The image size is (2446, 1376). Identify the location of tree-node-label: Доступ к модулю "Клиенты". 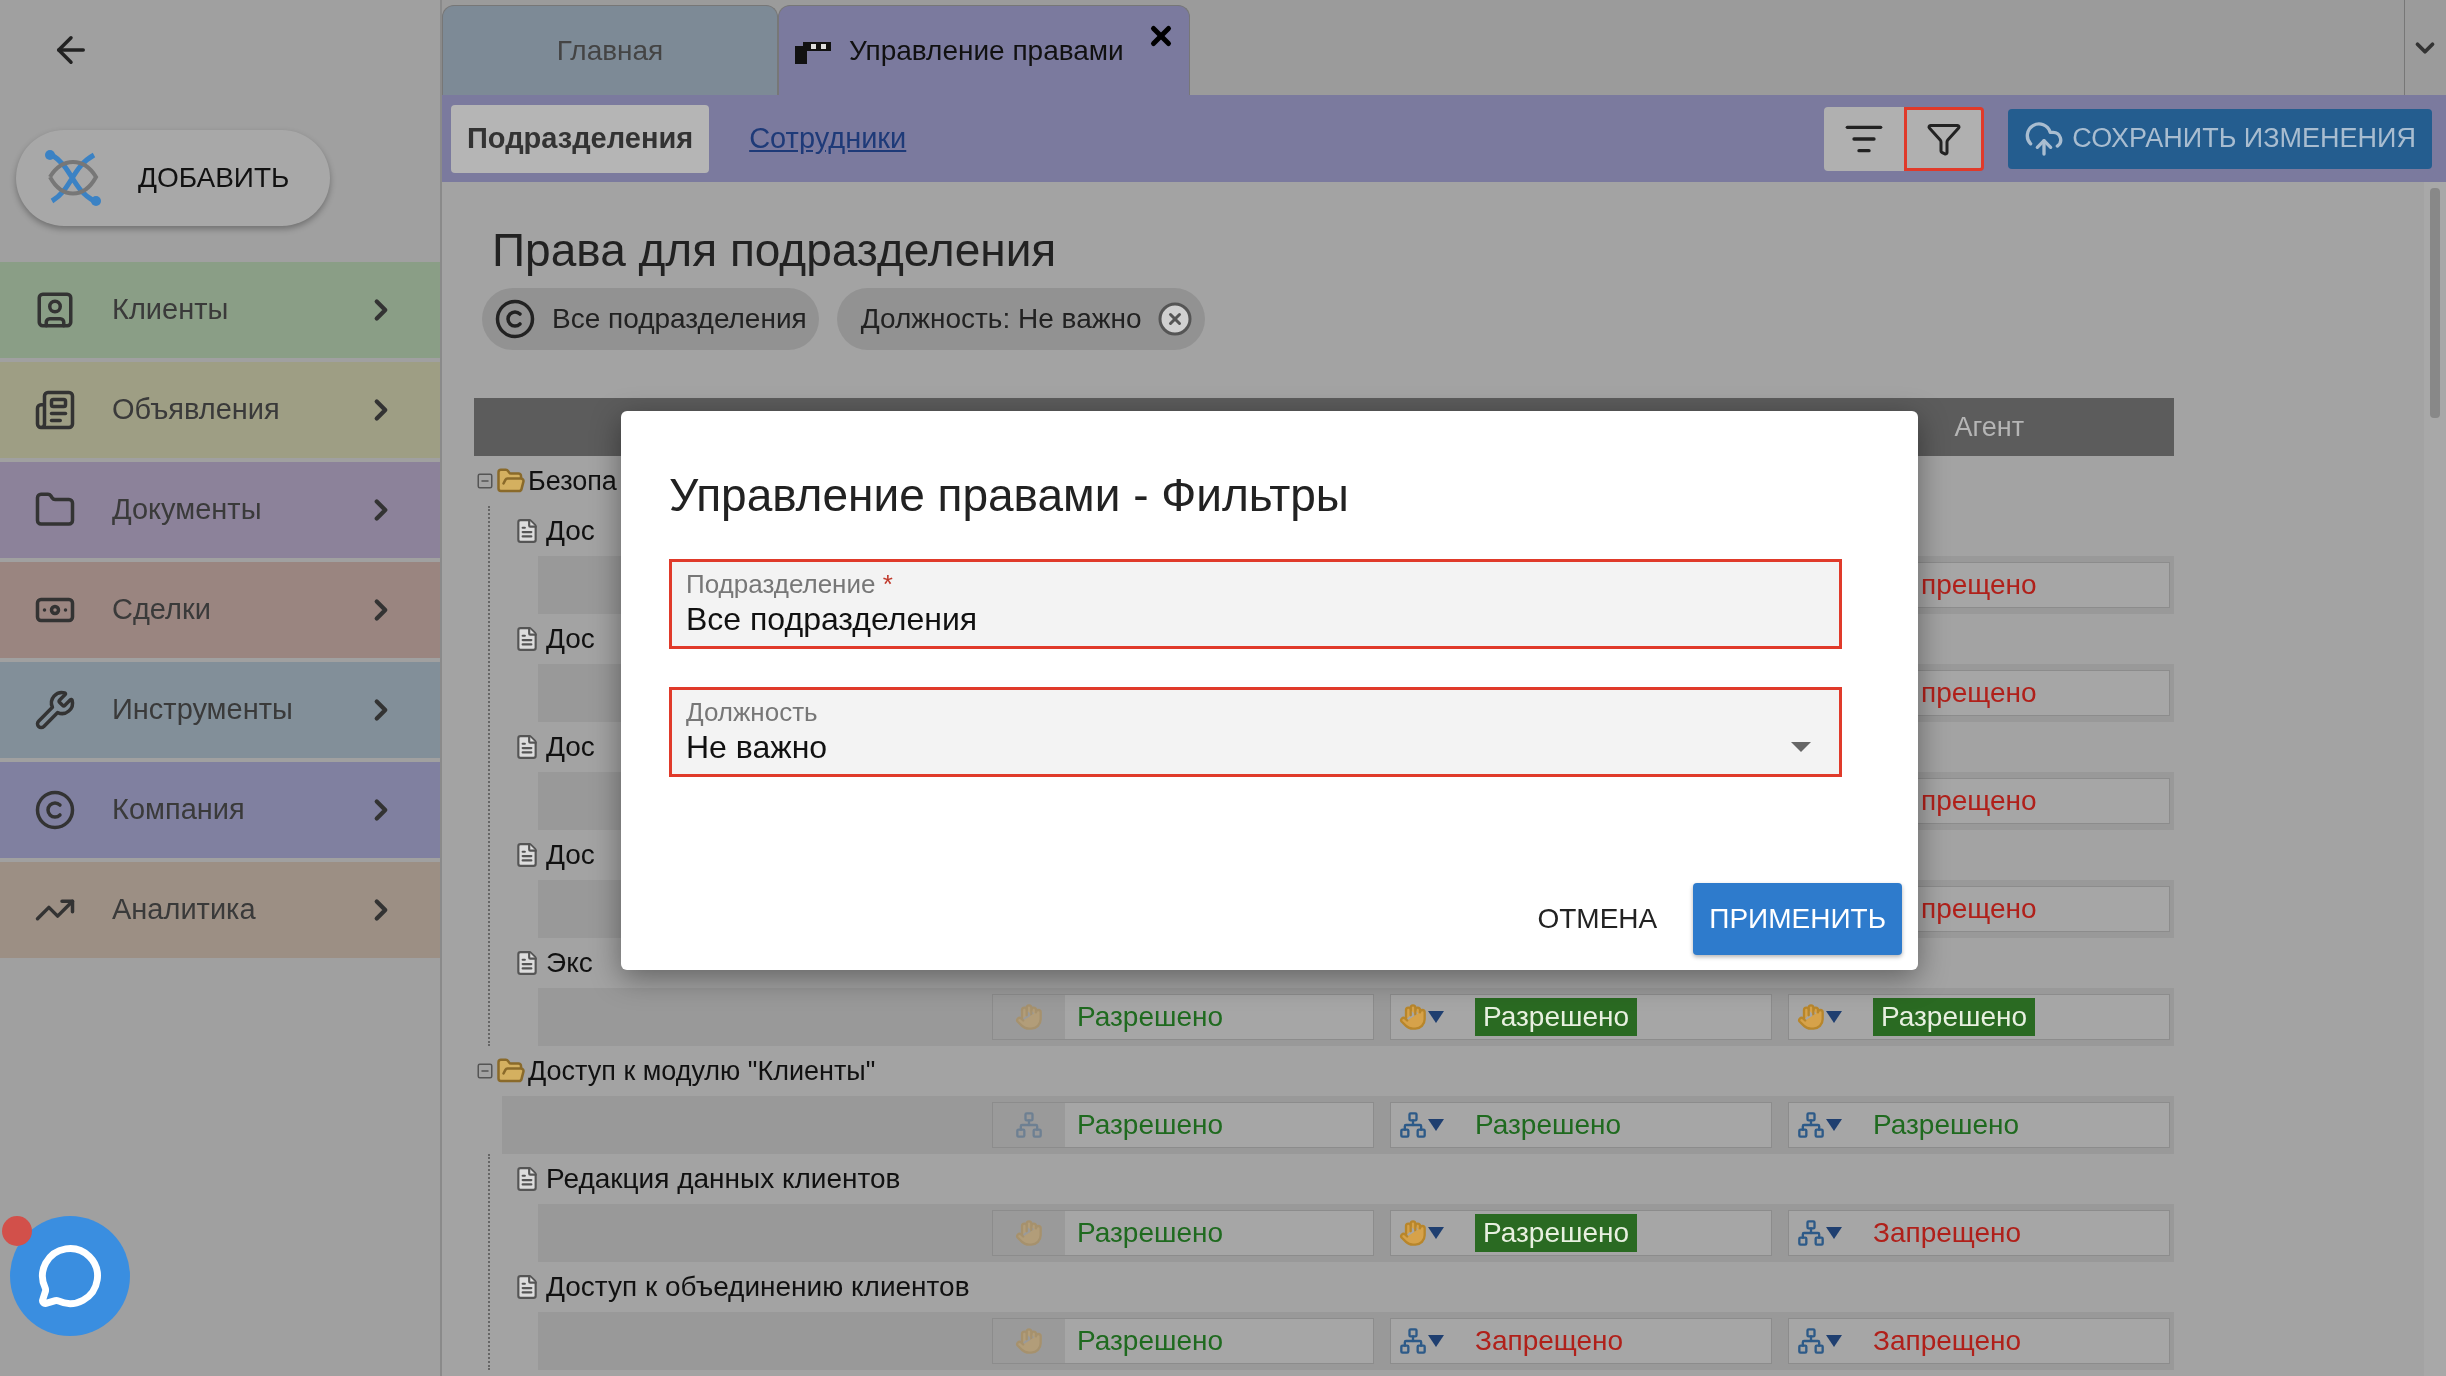
(702, 1071).